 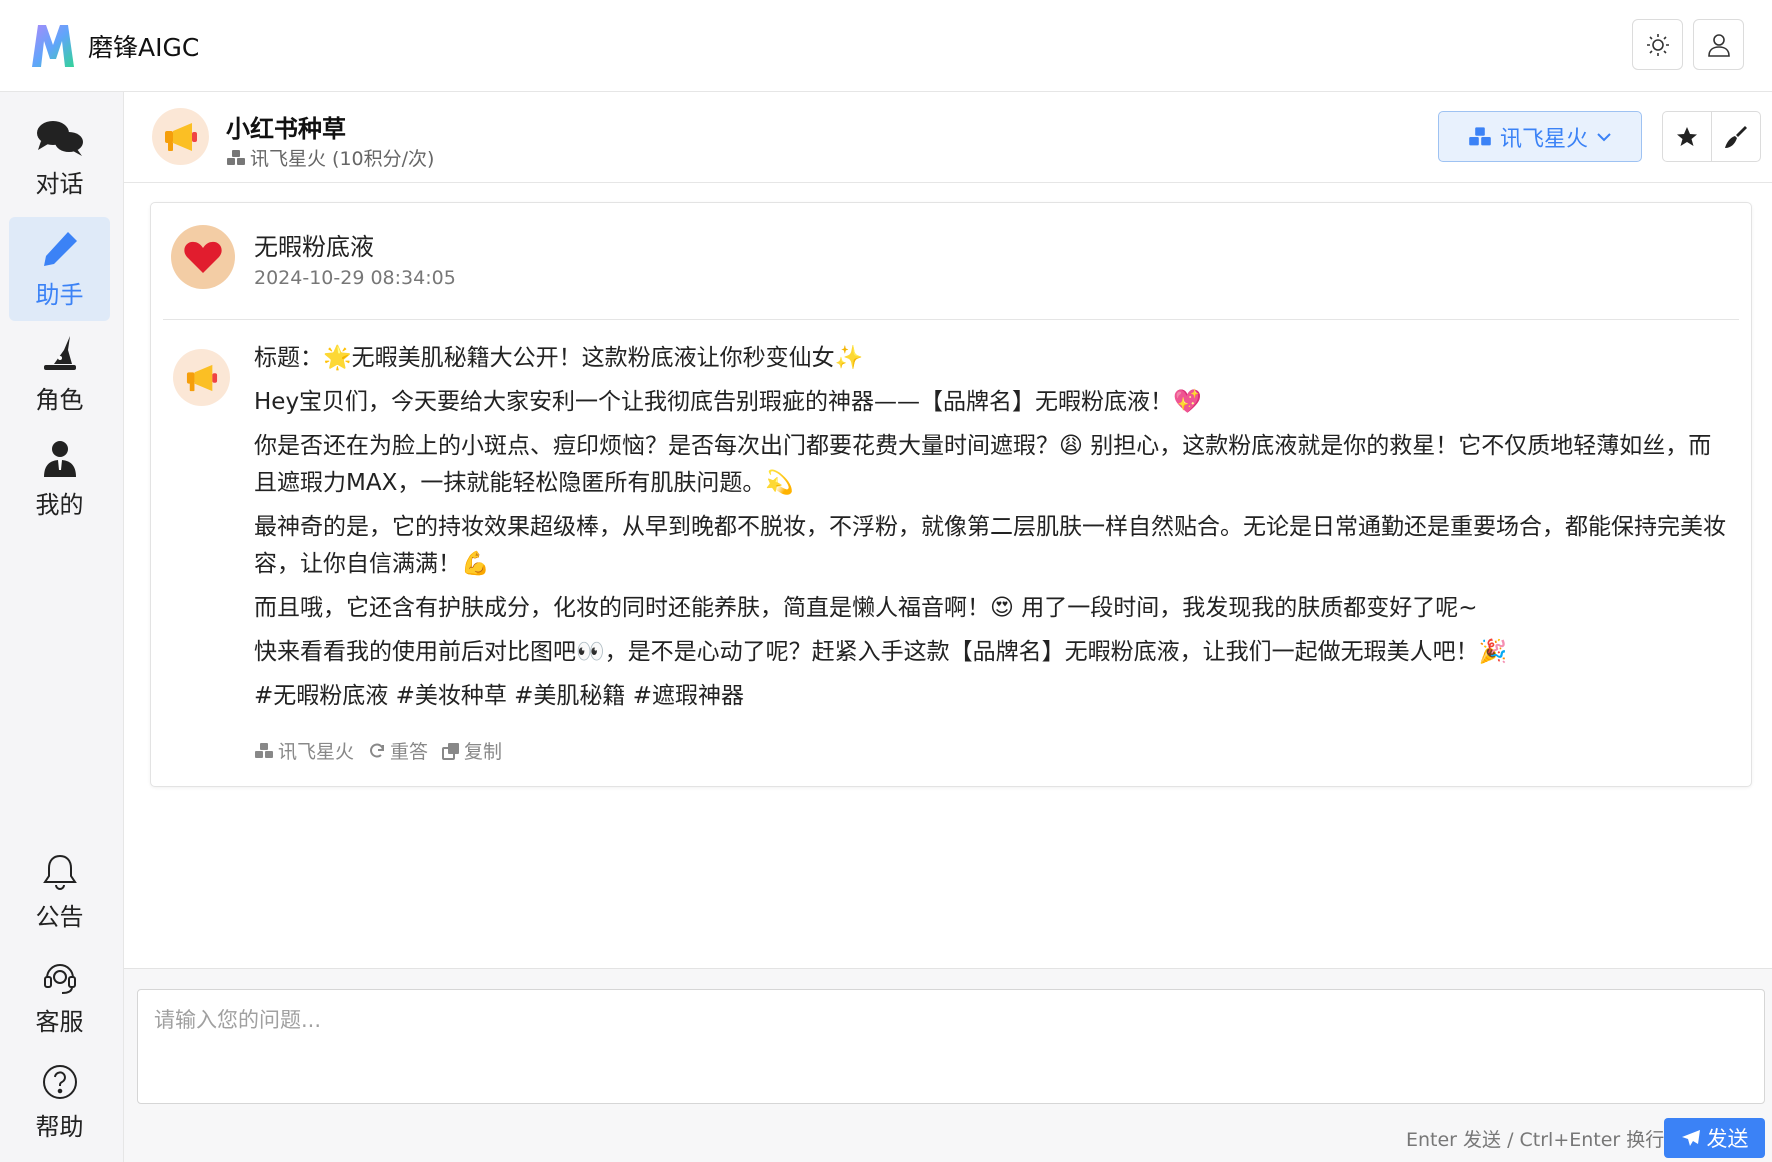 What do you see at coordinates (59, 183) in the screenshot?
I see `sidebar-item-label: 对话` at bounding box center [59, 183].